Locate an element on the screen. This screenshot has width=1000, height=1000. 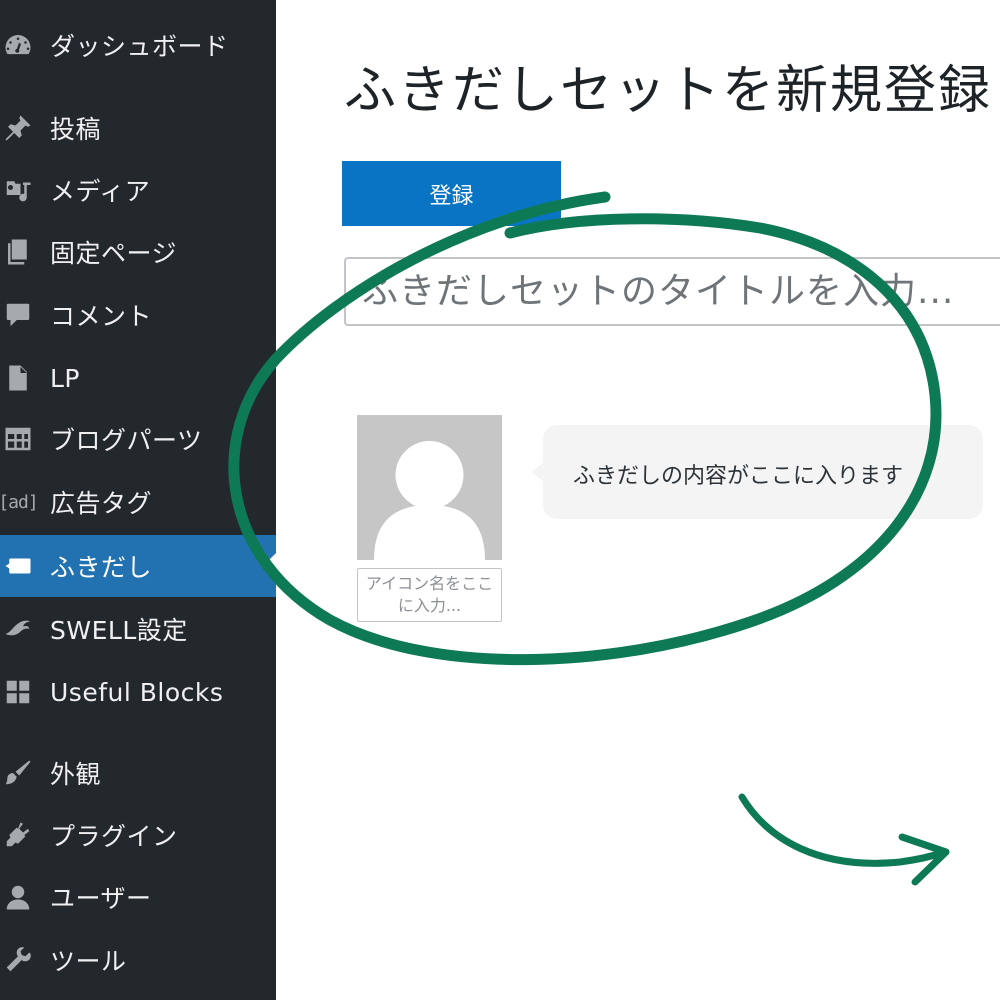
plugin-icon is located at coordinates (18, 835).